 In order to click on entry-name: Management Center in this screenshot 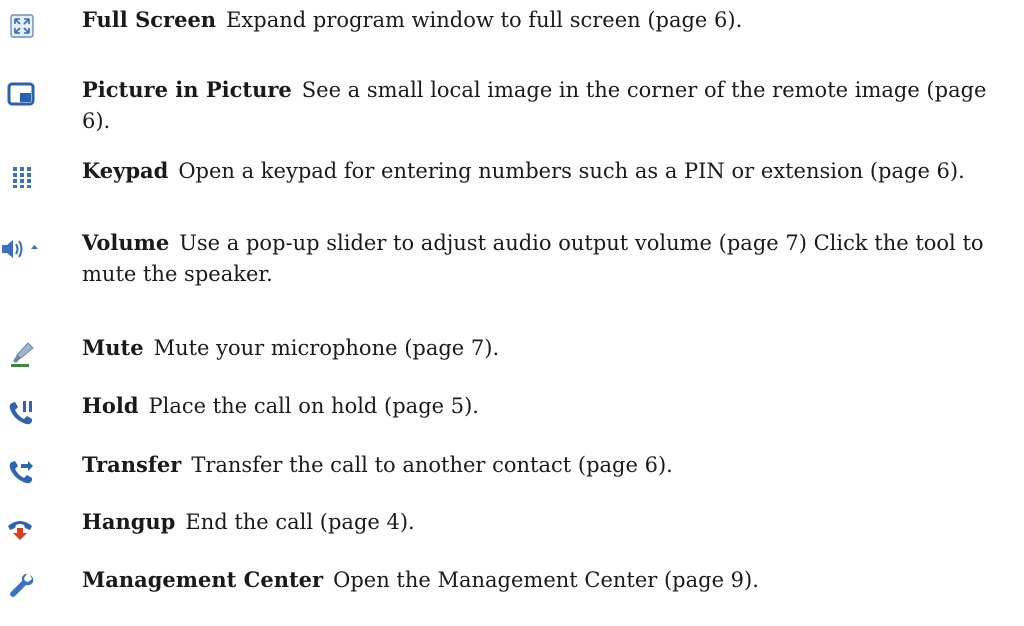, I will do `click(203, 579)`.